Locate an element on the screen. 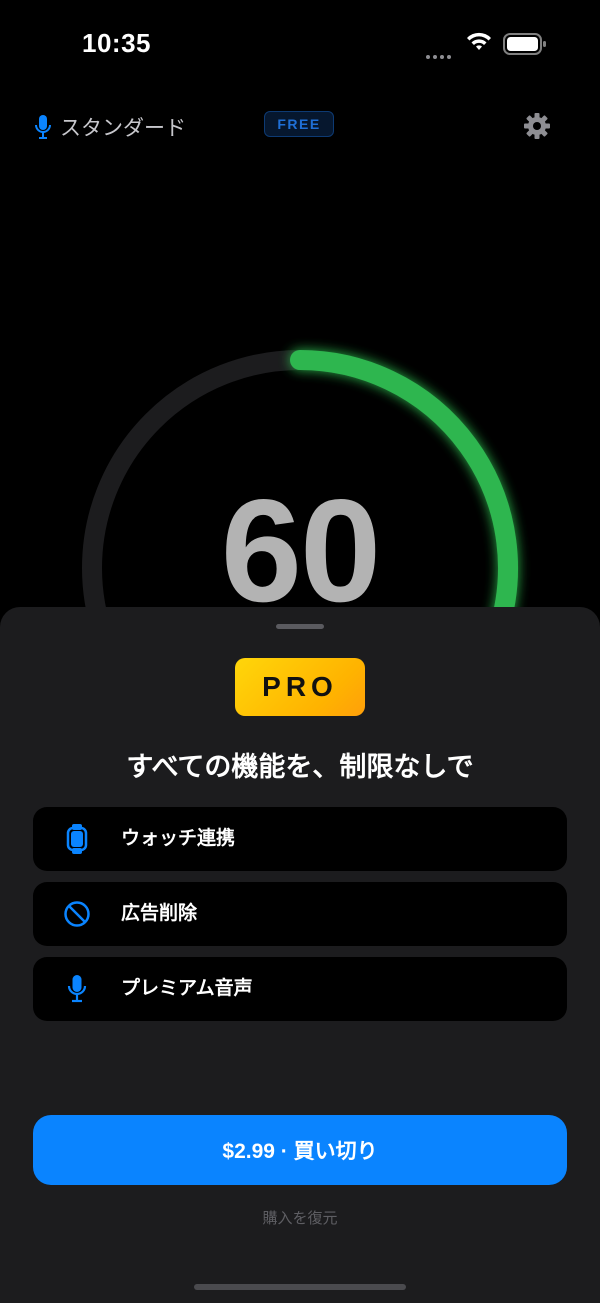  feature-label: ウォッチ連携 is located at coordinates (178, 838).